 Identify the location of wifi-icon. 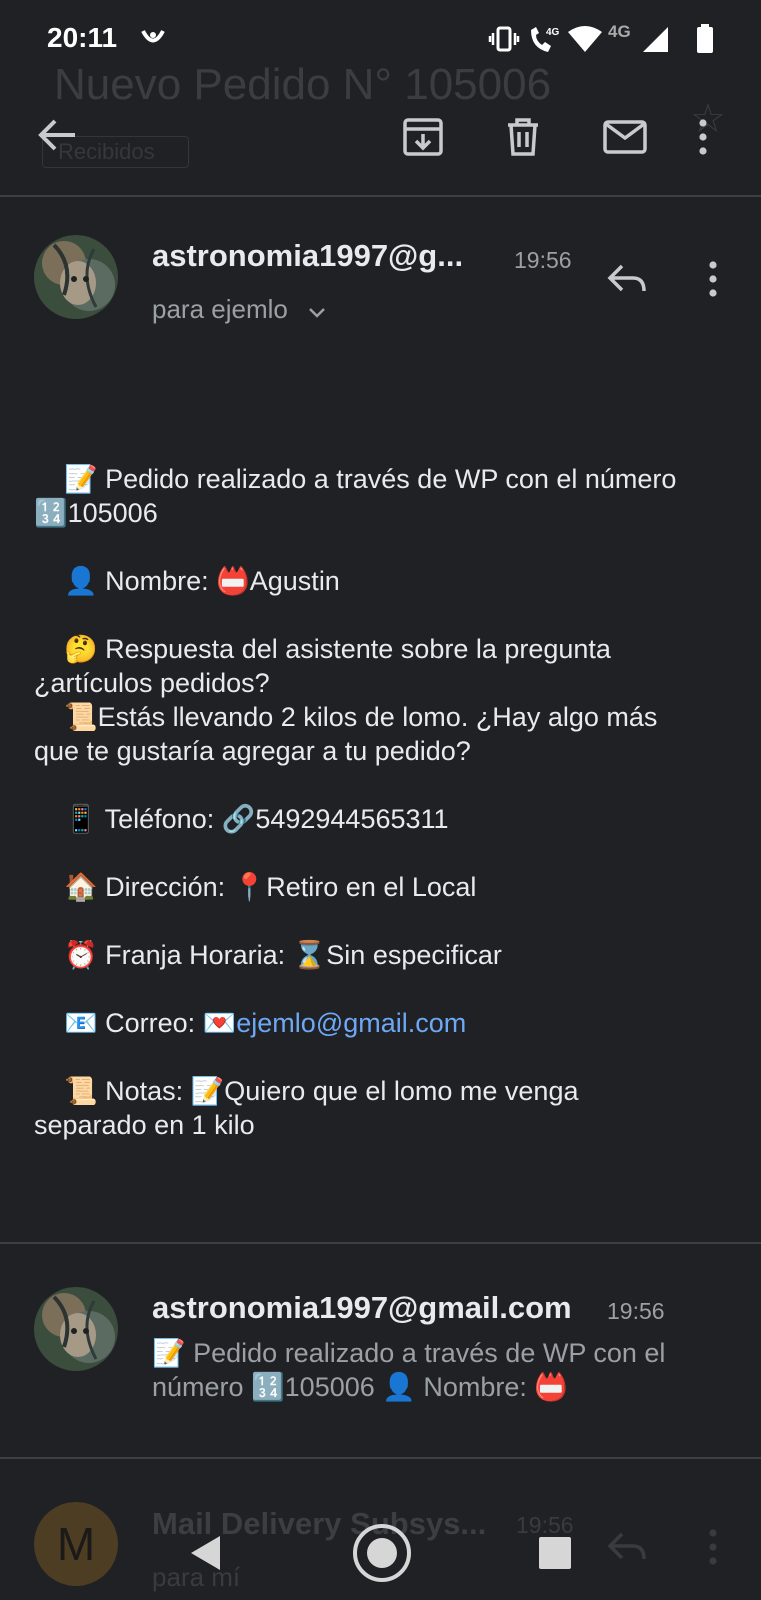
(585, 39).